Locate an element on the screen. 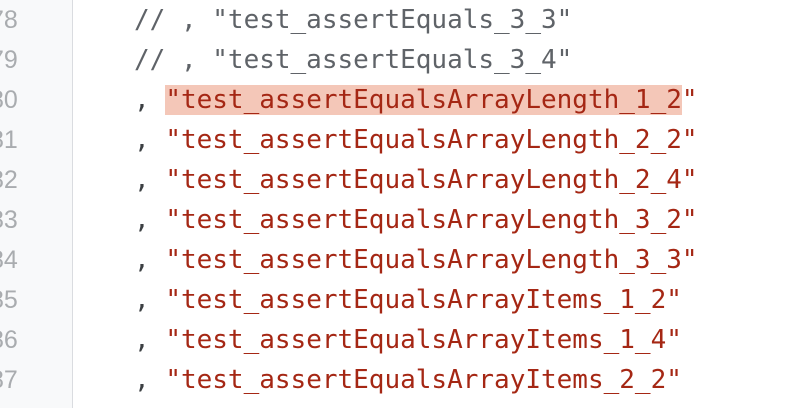 The image size is (806, 408). string-literal: test_assertEqualsArrayLength_3_2 is located at coordinates (431, 220).